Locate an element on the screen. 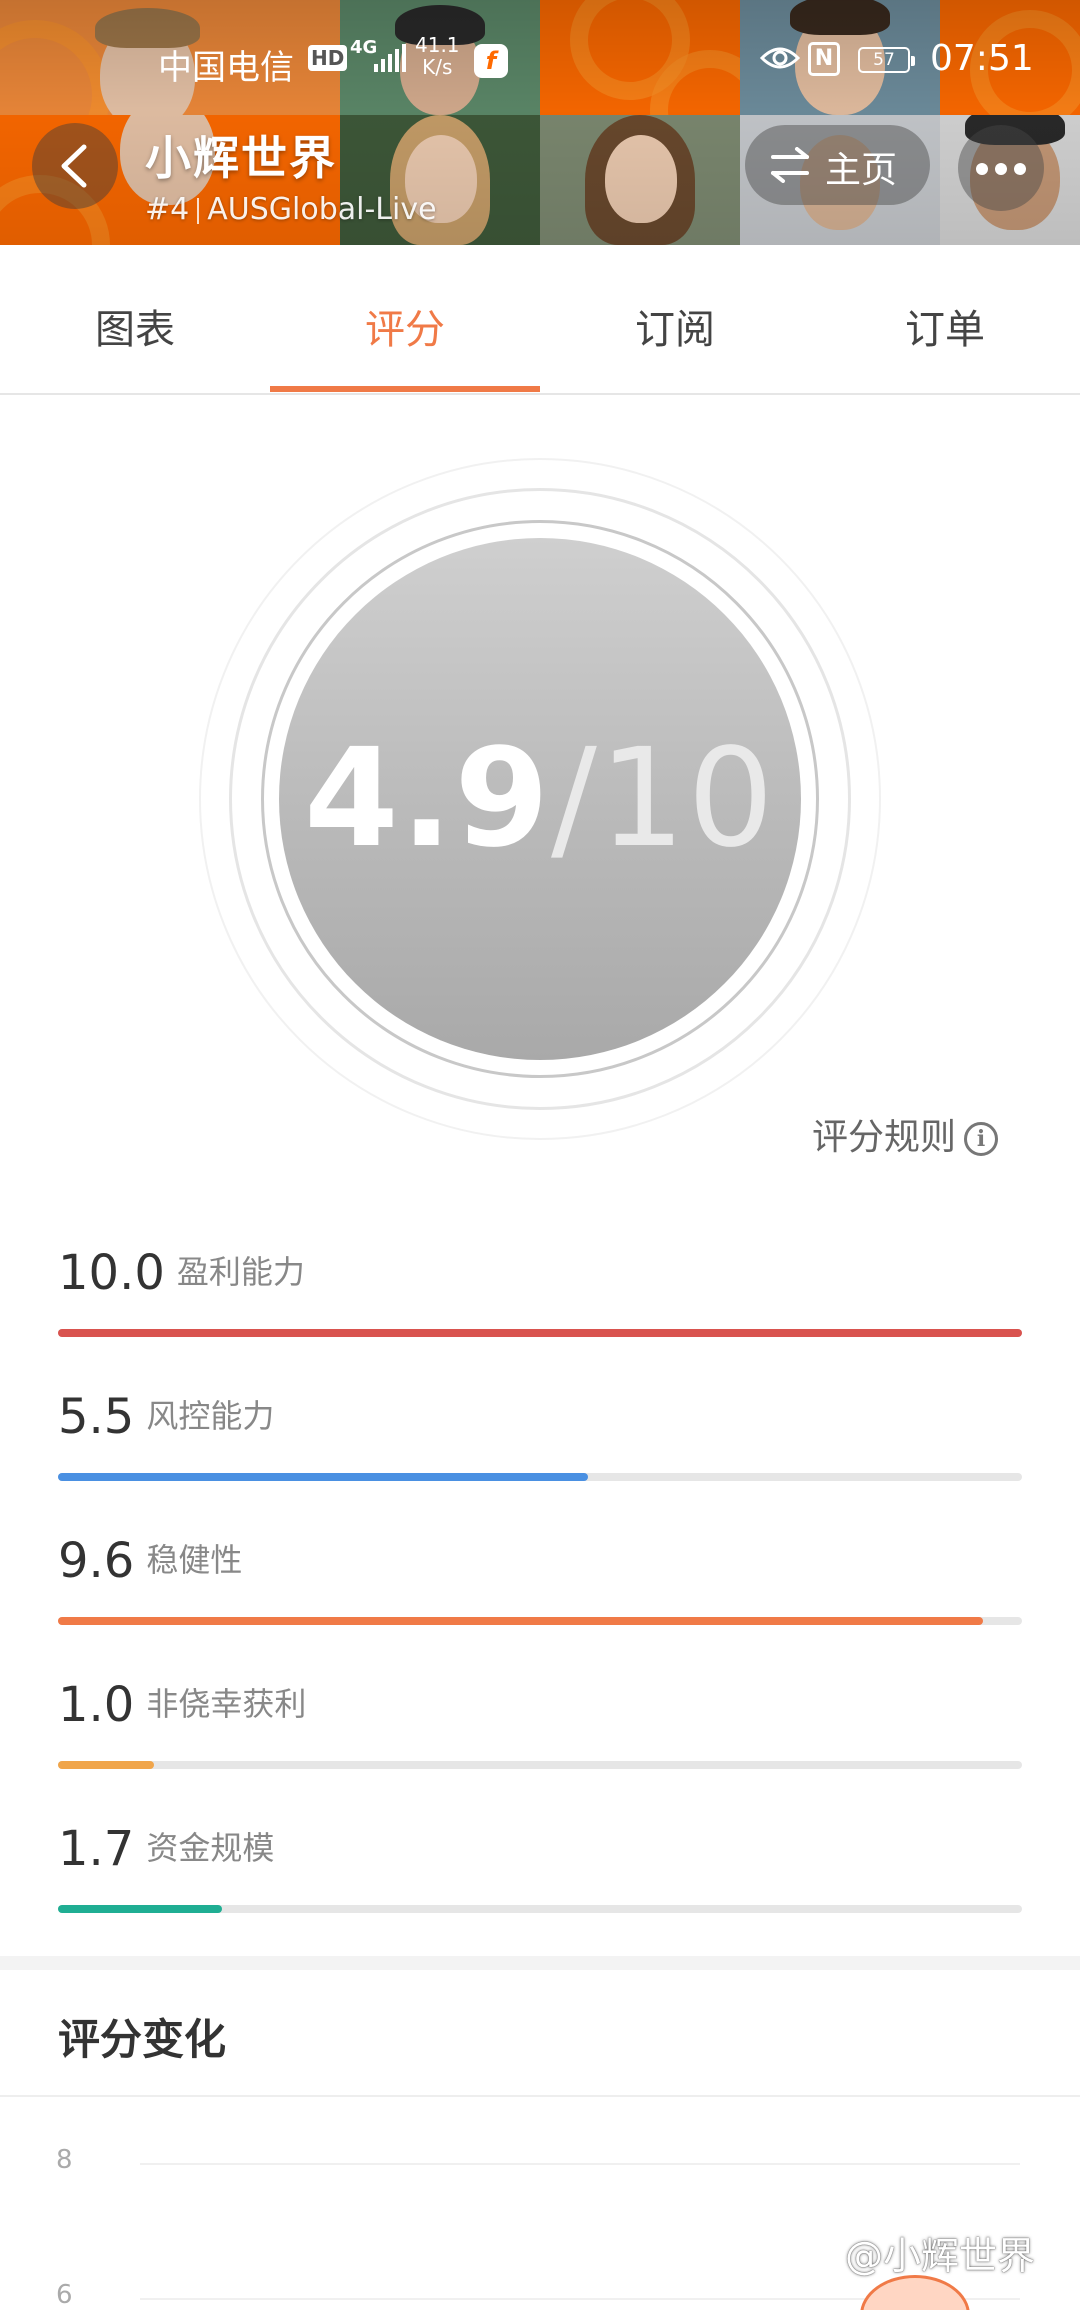 This screenshot has height=2310, width=1080. watermark: @小辉世界 is located at coordinates (940, 2256).